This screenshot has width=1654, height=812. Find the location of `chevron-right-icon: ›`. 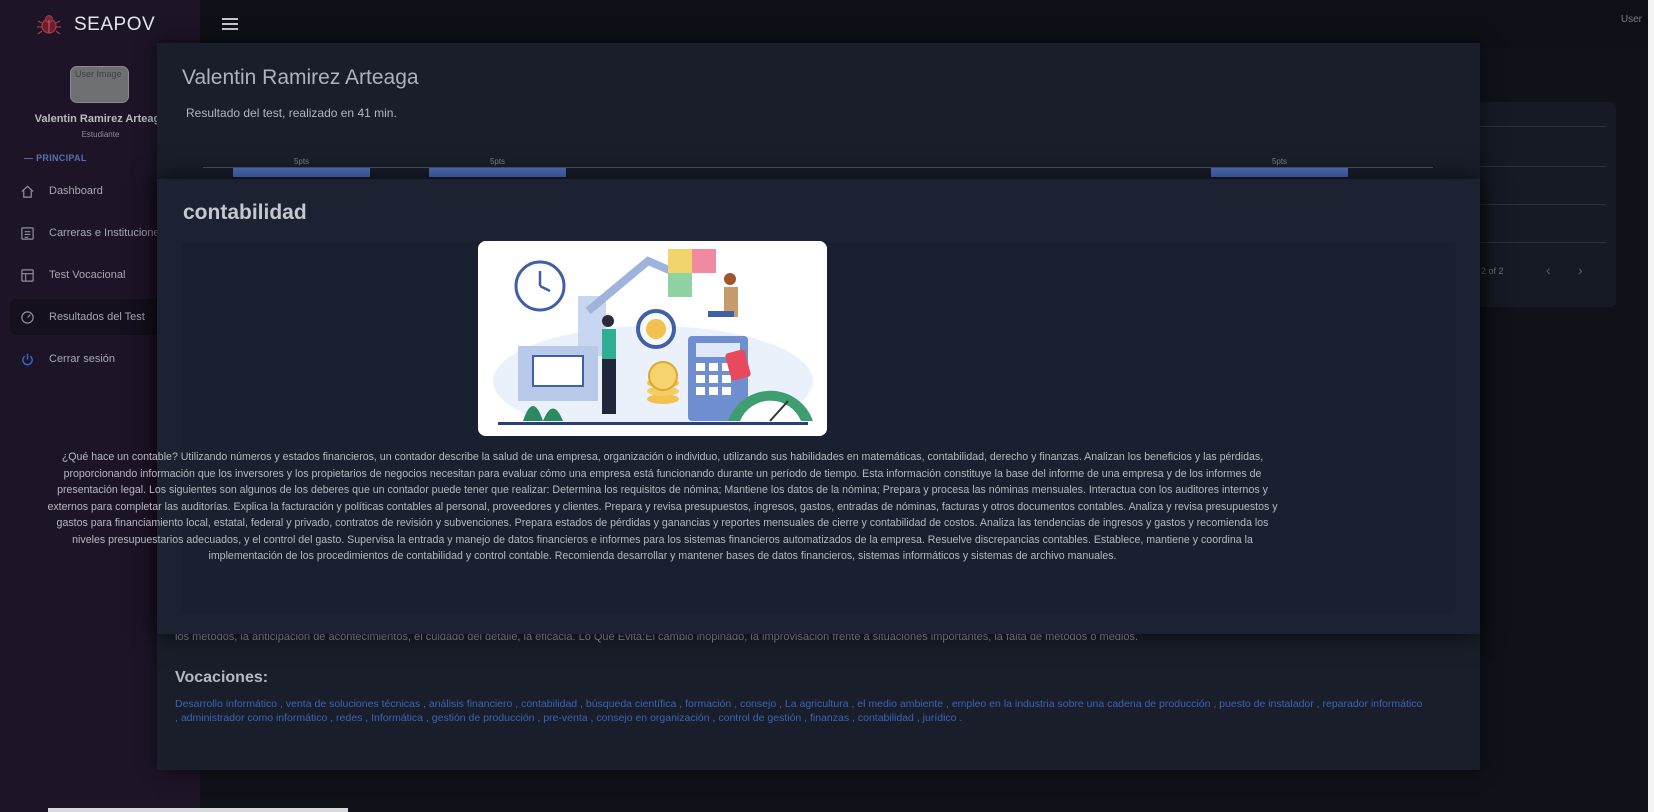

chevron-right-icon: › is located at coordinates (1580, 270).